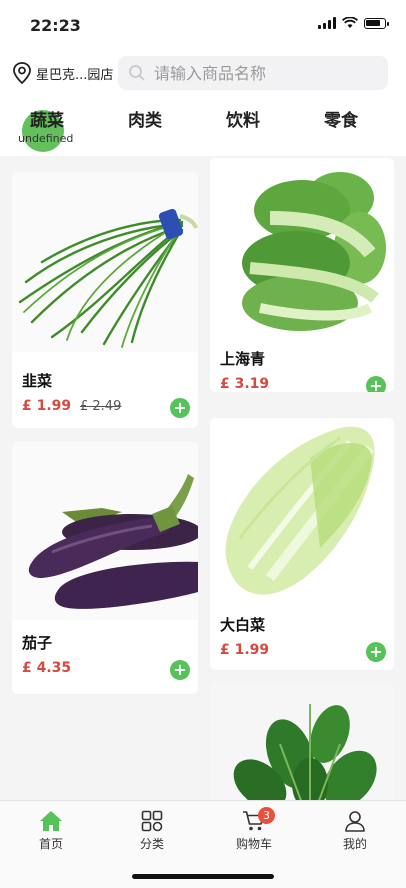 The height and width of the screenshot is (888, 406). Describe the element at coordinates (37, 643) in the screenshot. I see `product-name: 茄子` at that location.